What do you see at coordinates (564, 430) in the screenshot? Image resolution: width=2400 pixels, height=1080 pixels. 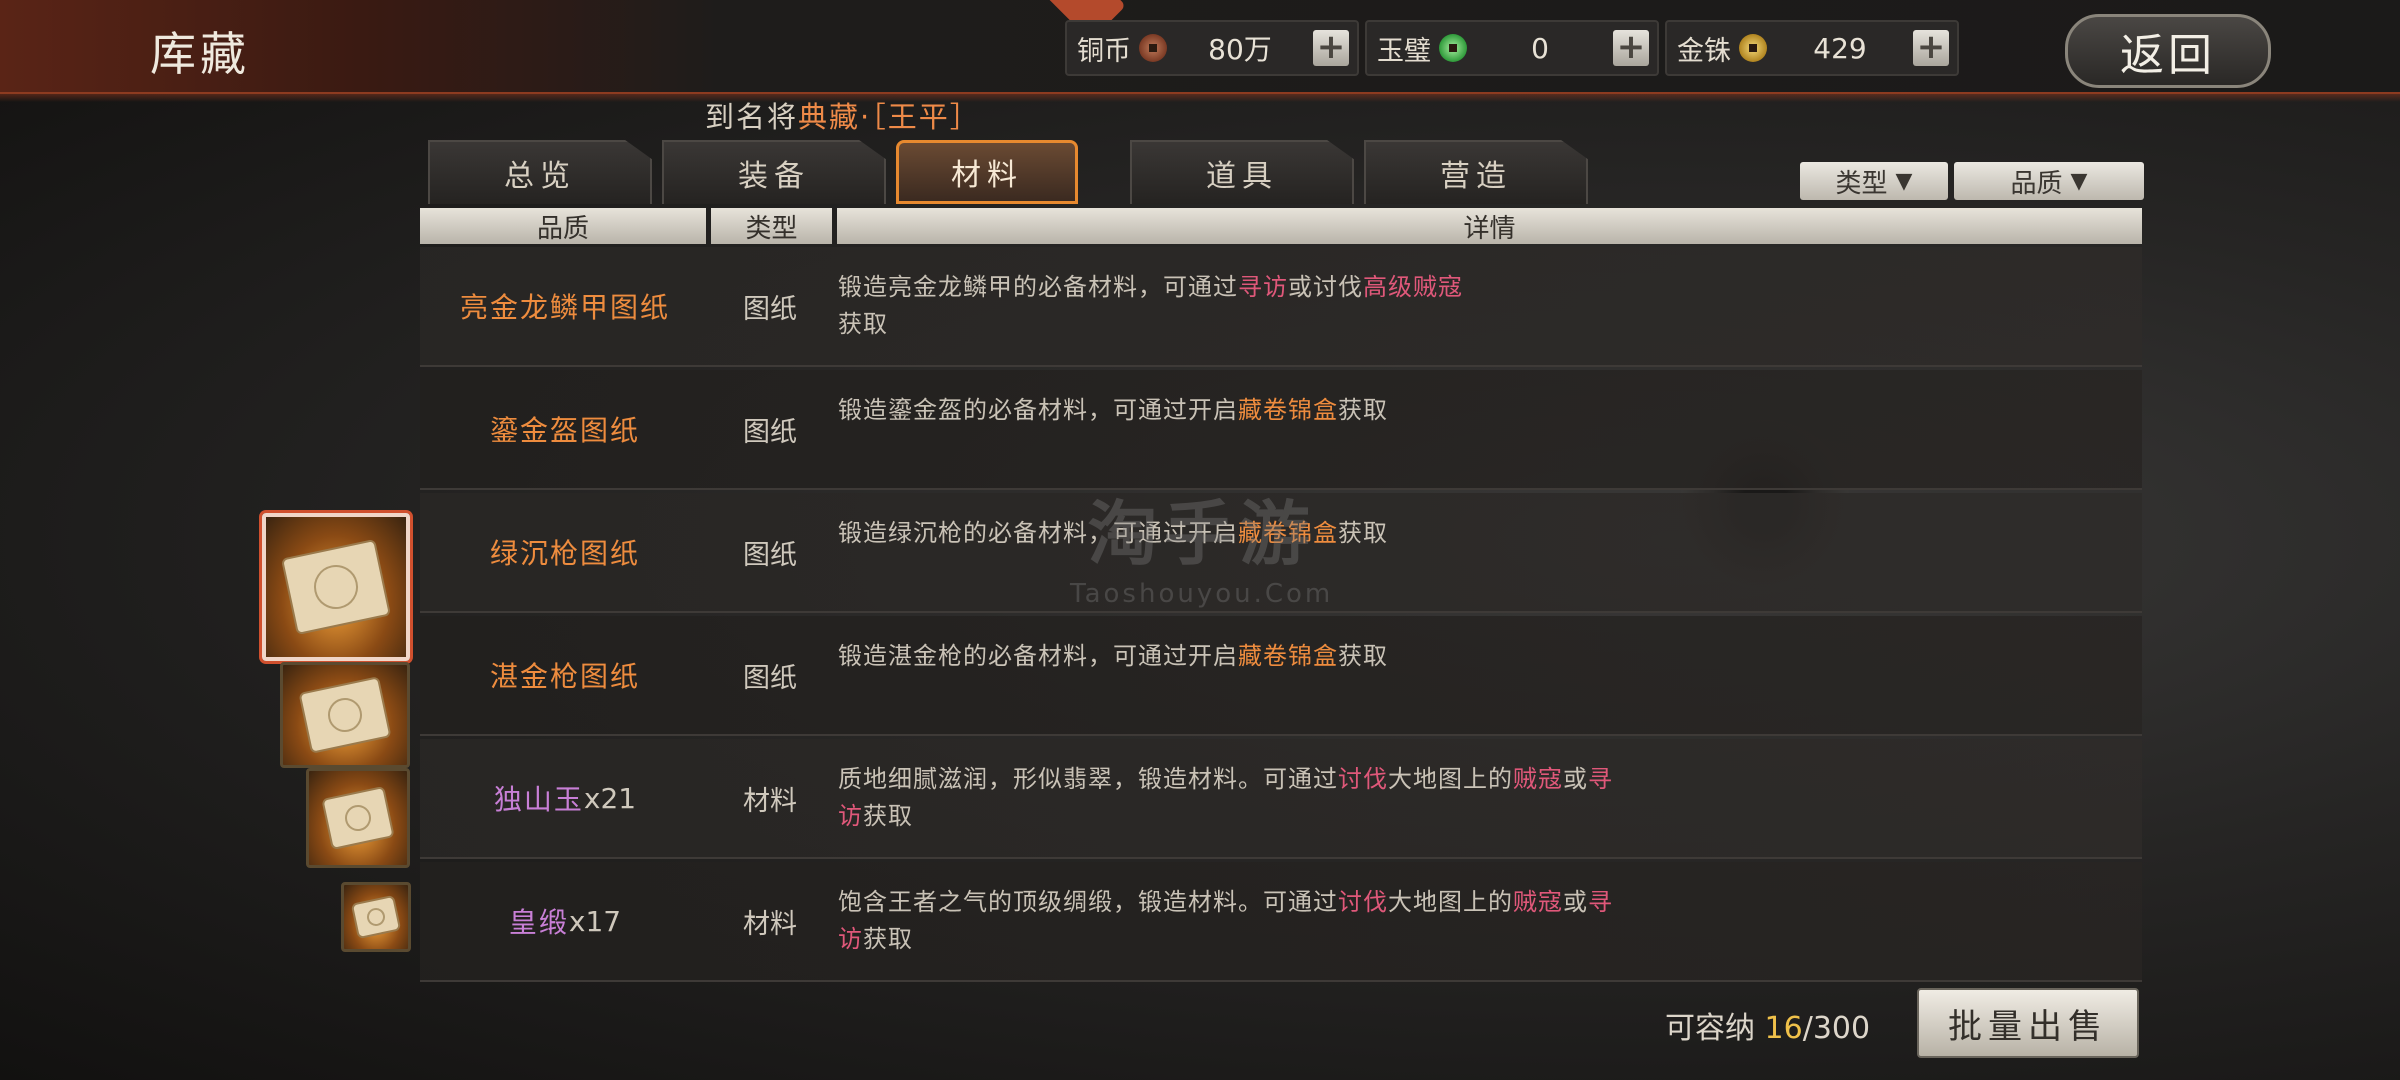 I see `item-name: 鎏金盔图纸` at bounding box center [564, 430].